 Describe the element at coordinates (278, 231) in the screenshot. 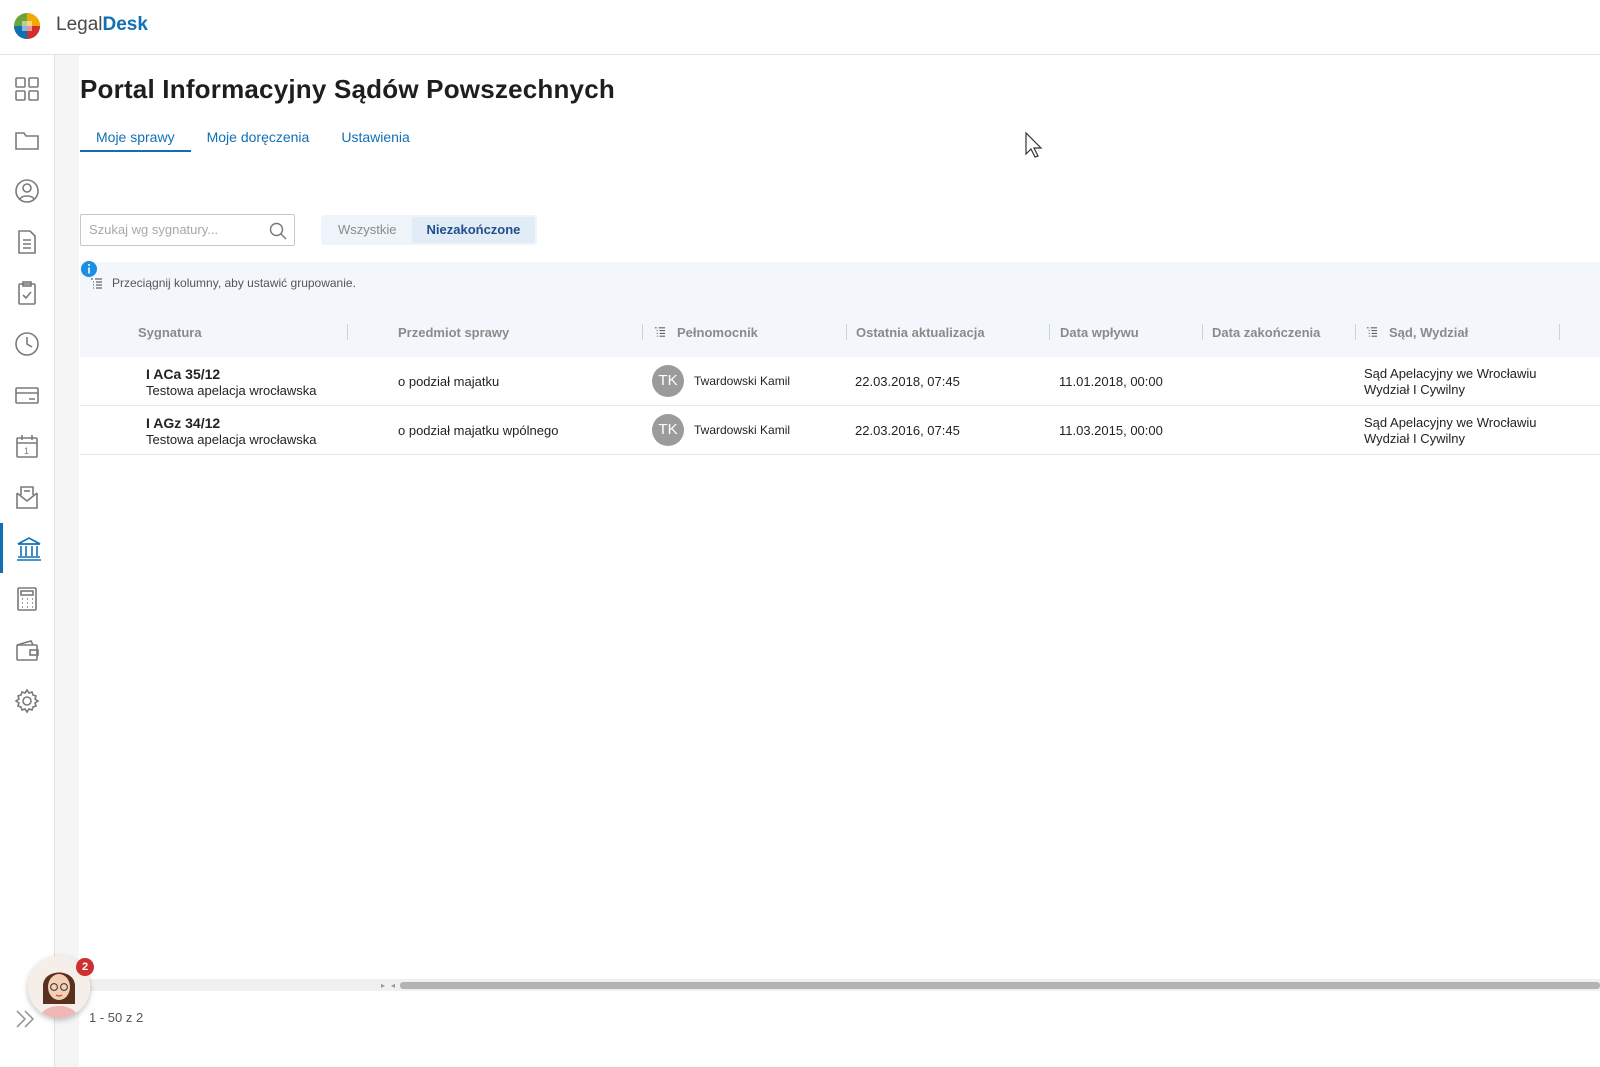

I see `search-icon` at that location.